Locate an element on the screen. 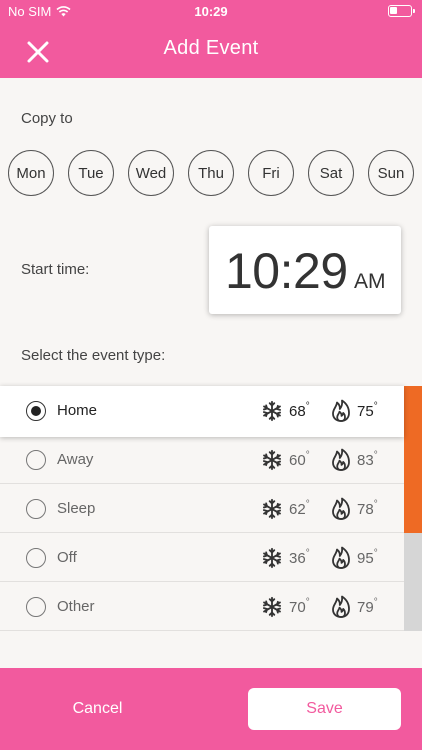  header: No SIM 10:29 Add Event is located at coordinates (211, 39).